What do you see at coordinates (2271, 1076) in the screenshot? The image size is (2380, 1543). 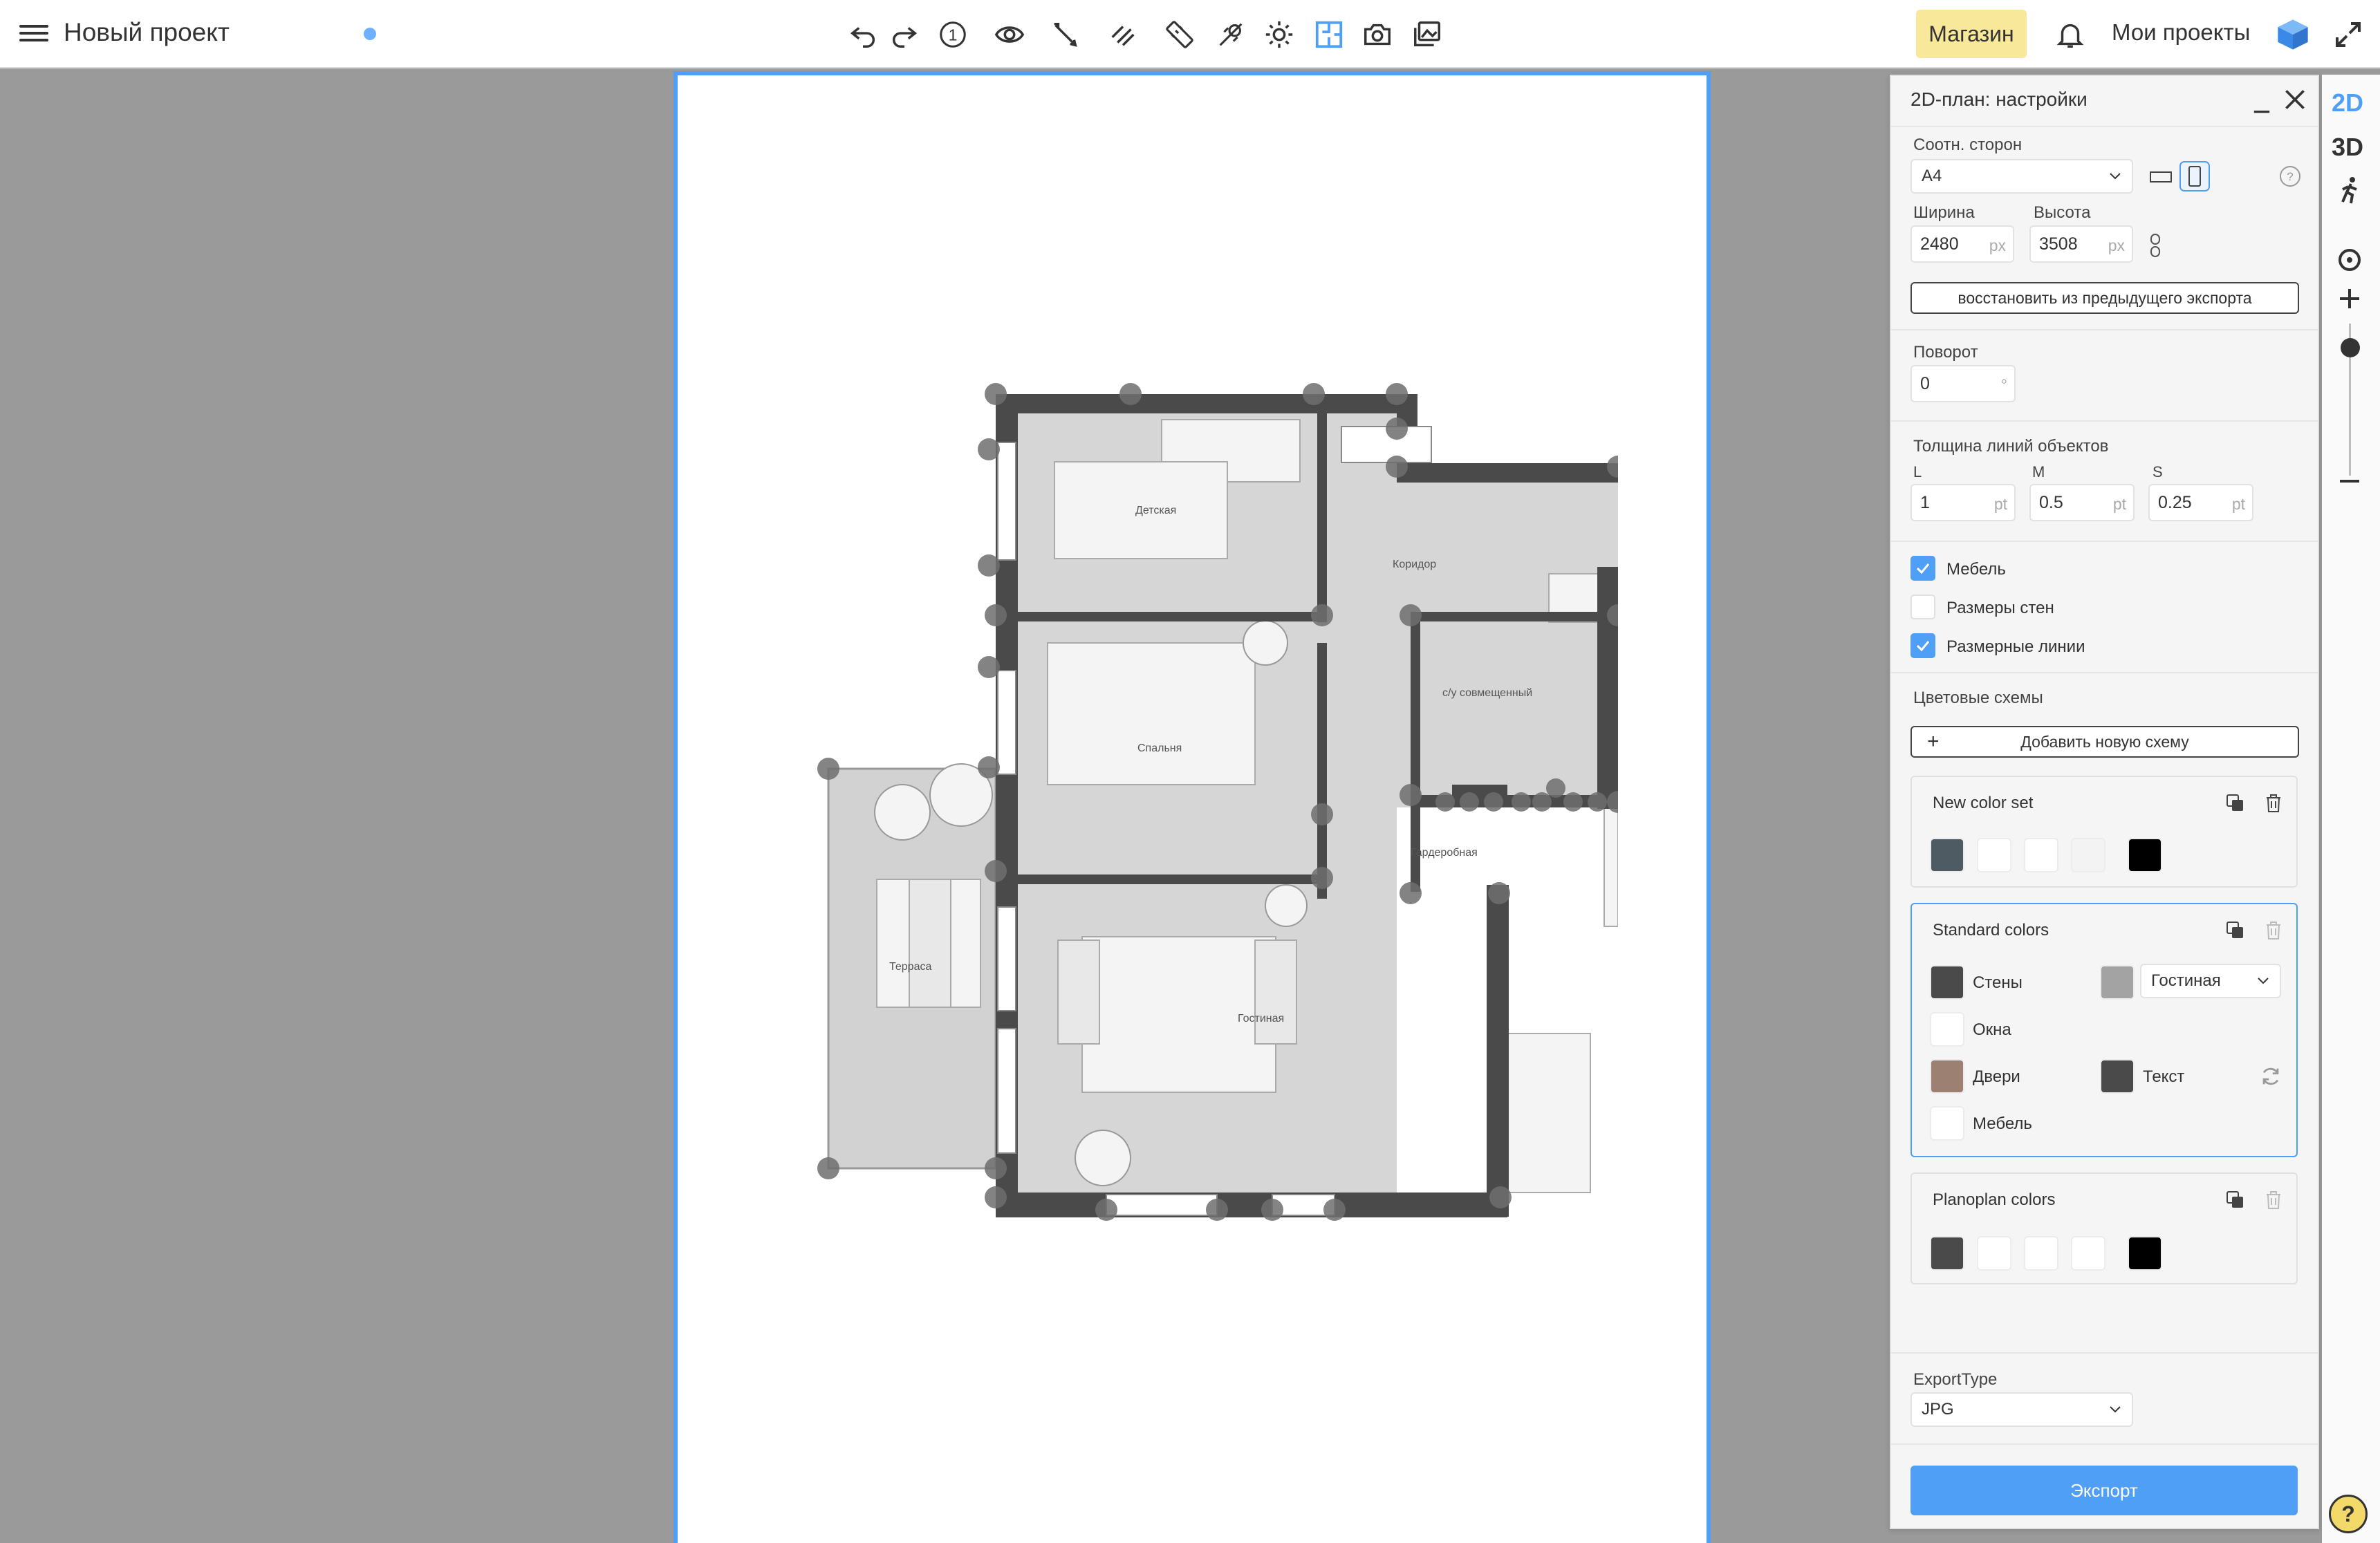 I see `reset-icon` at bounding box center [2271, 1076].